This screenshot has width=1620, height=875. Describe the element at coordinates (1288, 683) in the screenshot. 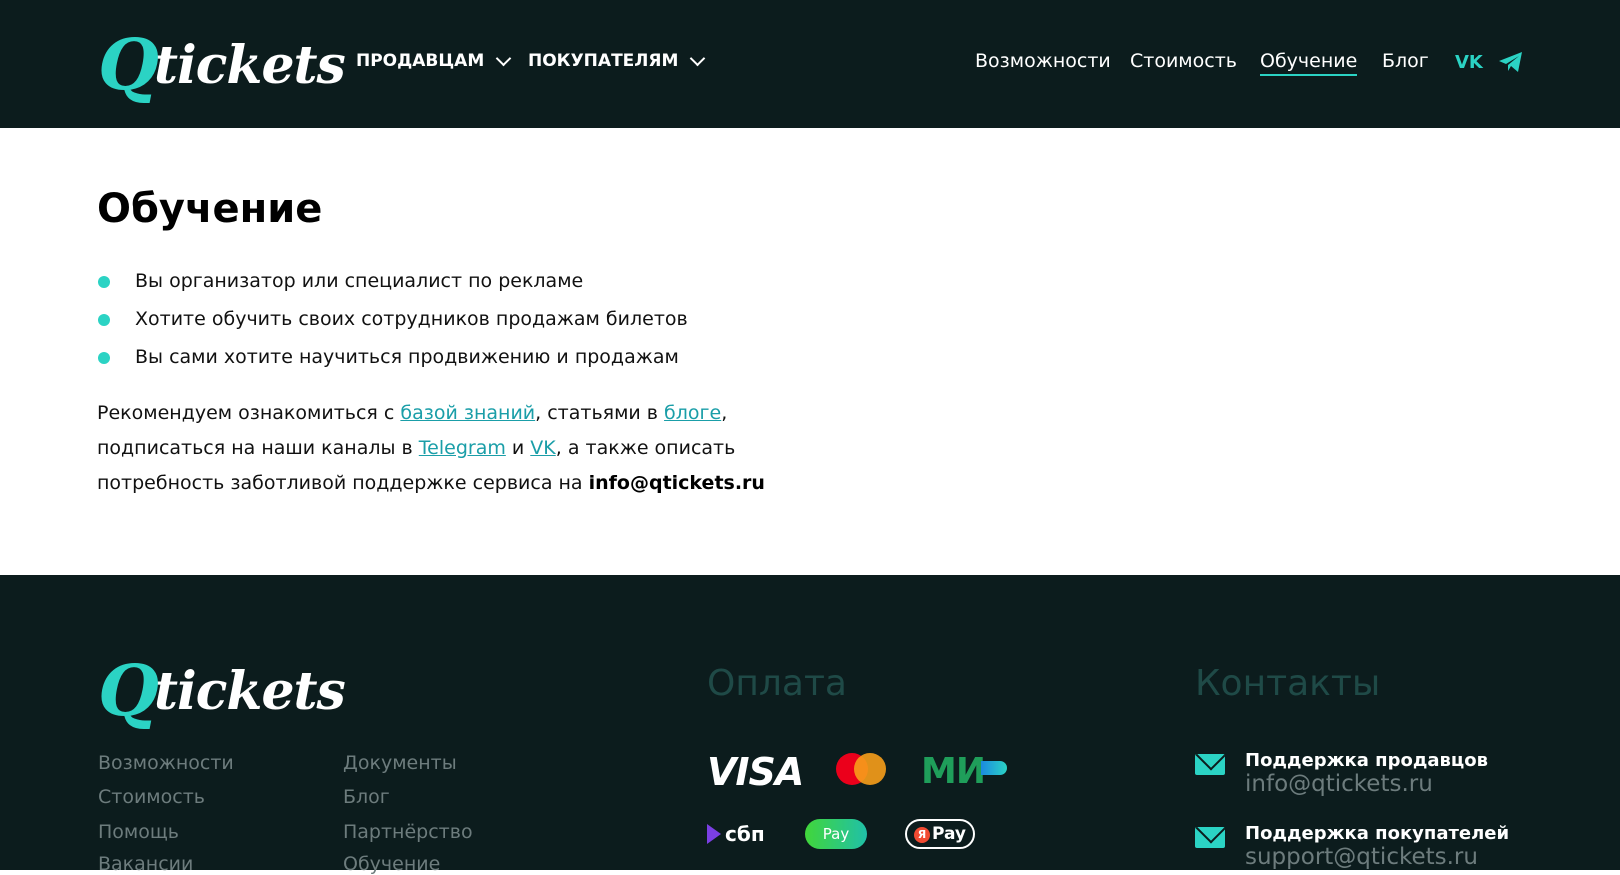

I see `contacts-heading: Контакты` at that location.